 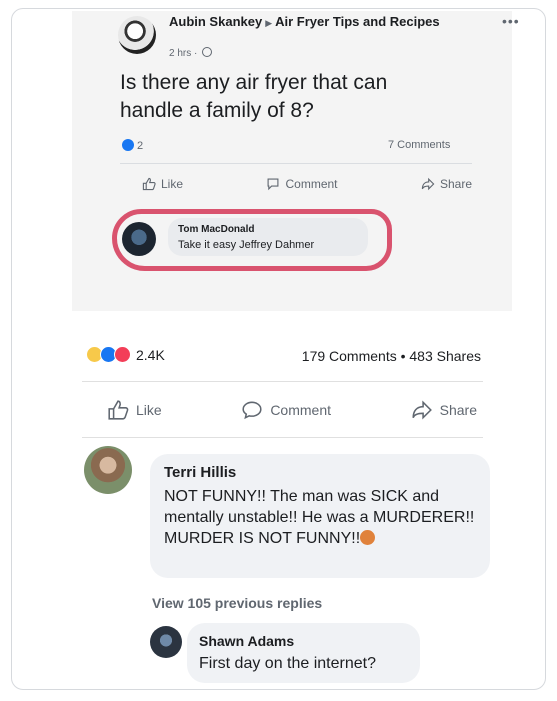 What do you see at coordinates (122, 354) in the screenshot?
I see `love-reaction-icon` at bounding box center [122, 354].